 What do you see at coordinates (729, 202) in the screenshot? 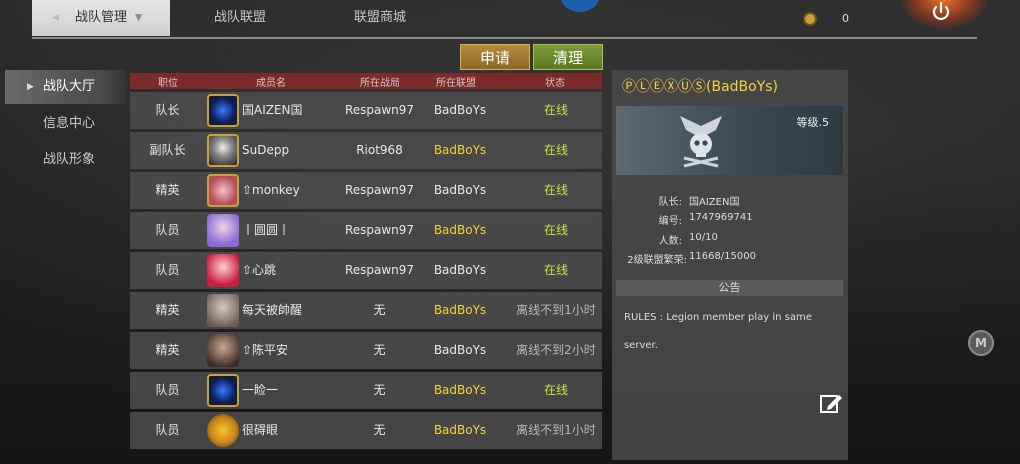
I see `info-row-leader: 队长: 国AIZEN国` at bounding box center [729, 202].